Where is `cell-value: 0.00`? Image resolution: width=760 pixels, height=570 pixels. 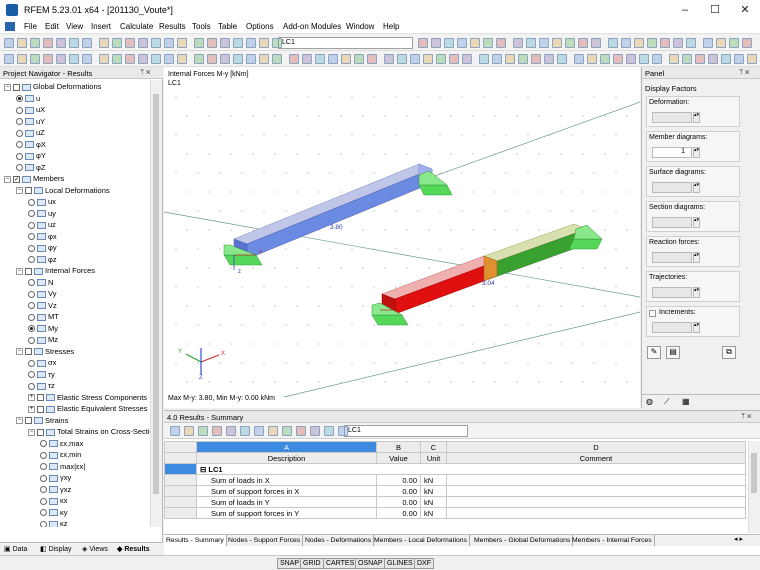
cell-value: 0.00 is located at coordinates (398, 502).